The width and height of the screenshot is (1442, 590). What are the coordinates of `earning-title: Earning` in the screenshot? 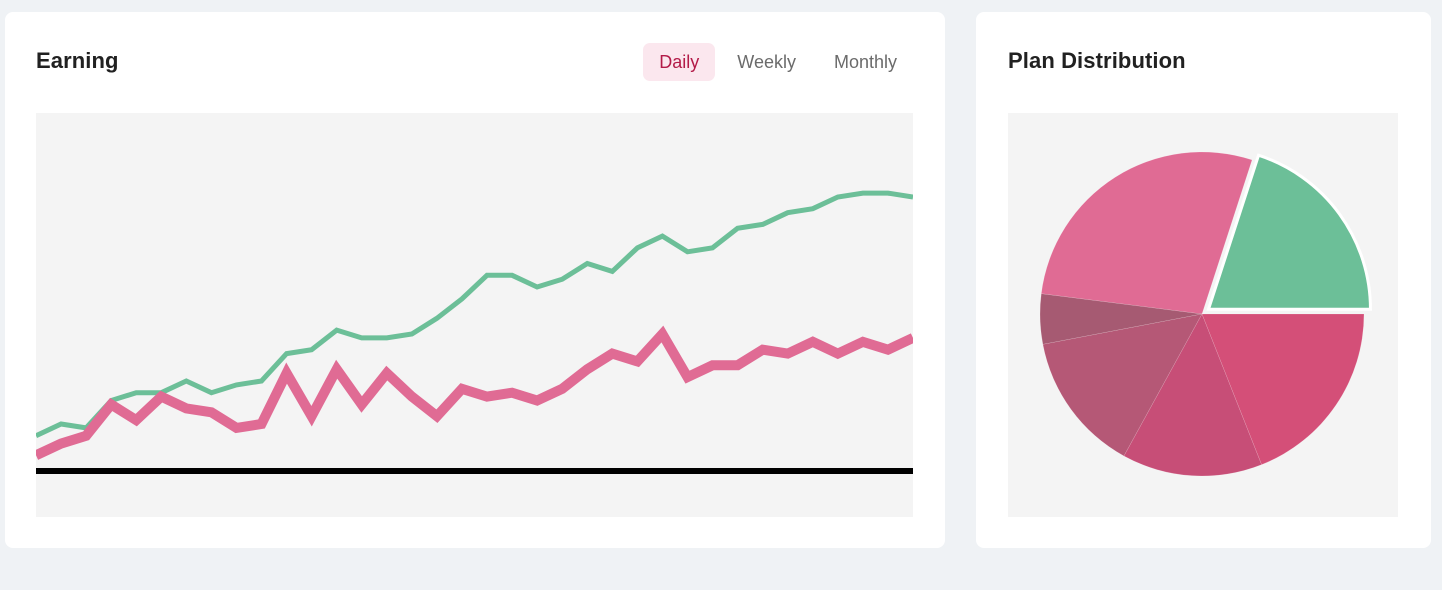 It's located at (77, 60).